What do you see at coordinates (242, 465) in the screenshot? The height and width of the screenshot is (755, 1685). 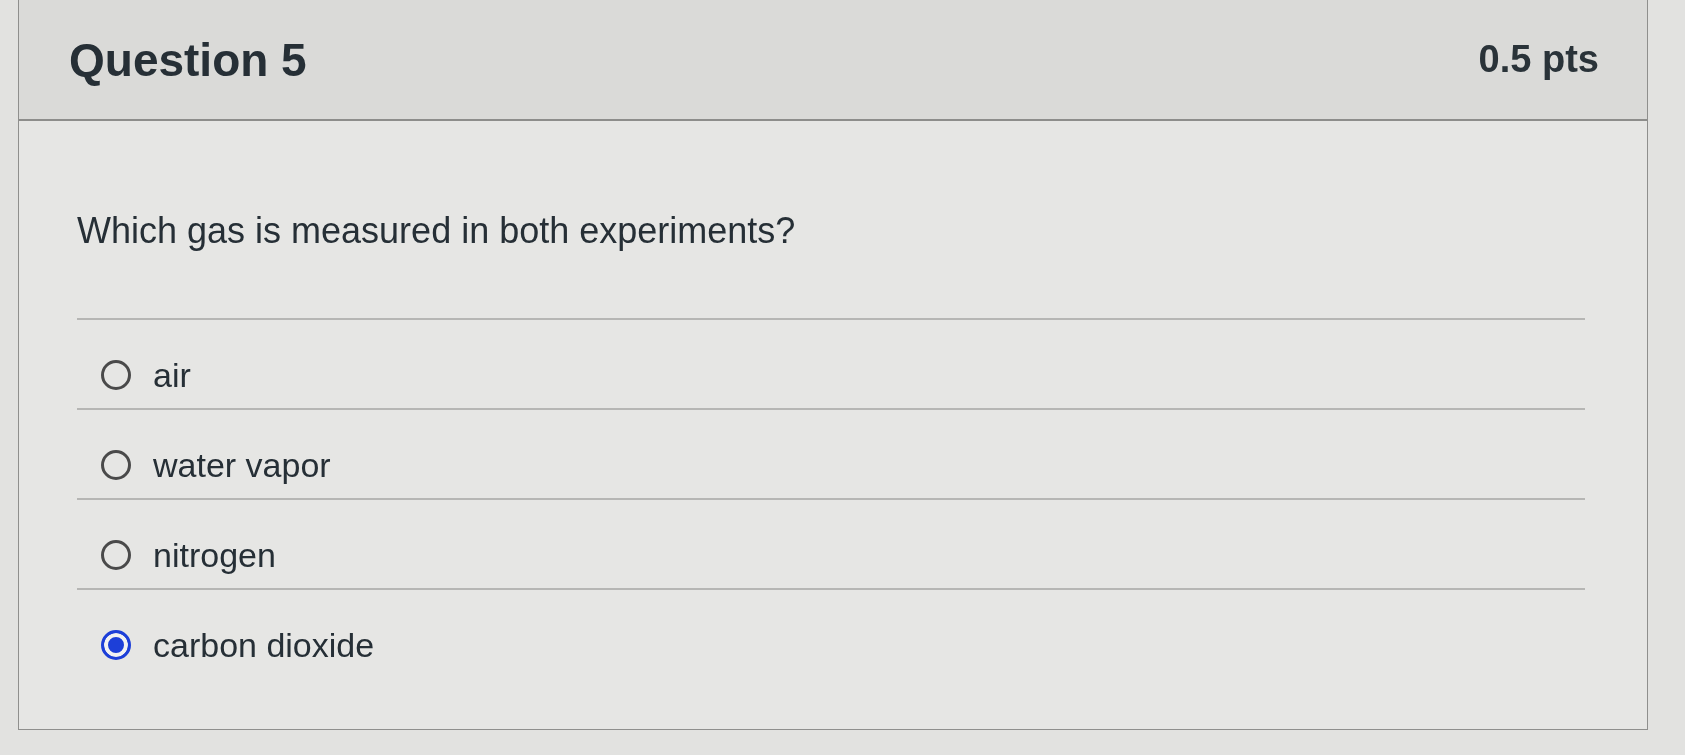 I see `answer-label: water vapor` at bounding box center [242, 465].